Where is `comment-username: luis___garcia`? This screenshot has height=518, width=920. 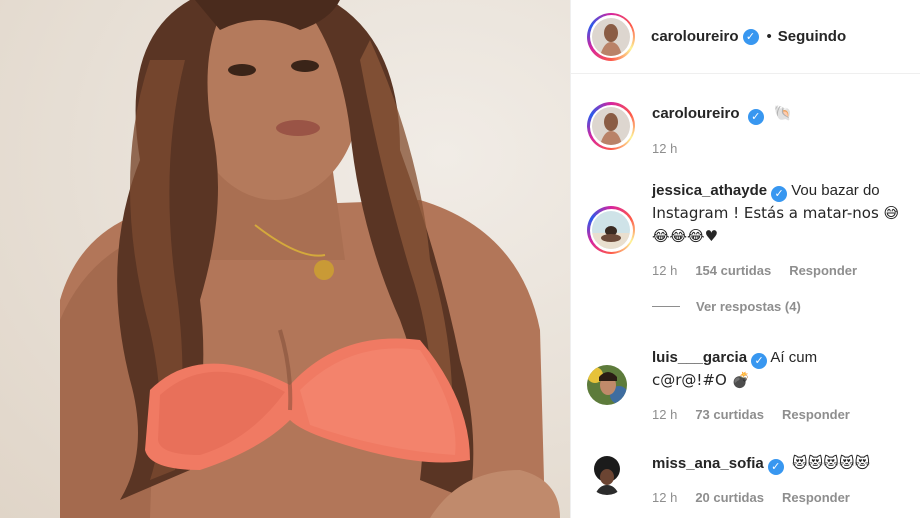
comment-username: luis___garcia is located at coordinates (699, 357).